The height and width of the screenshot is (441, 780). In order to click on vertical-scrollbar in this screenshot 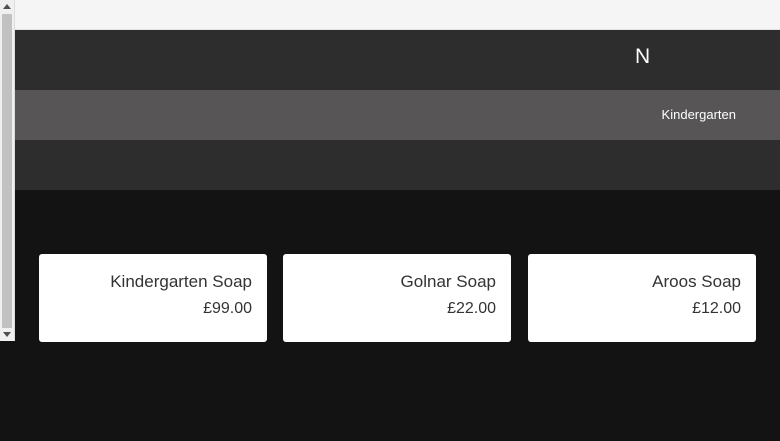, I will do `click(7, 170)`.